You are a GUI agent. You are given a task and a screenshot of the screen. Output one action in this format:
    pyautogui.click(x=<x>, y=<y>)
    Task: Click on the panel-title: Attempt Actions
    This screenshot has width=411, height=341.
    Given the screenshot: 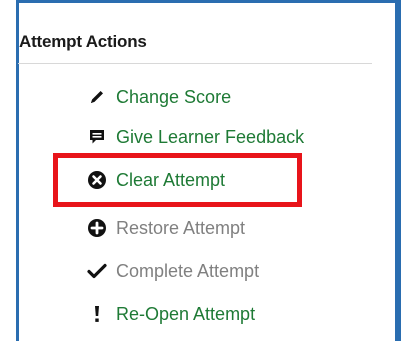 What is the action you would take?
    pyautogui.click(x=83, y=41)
    